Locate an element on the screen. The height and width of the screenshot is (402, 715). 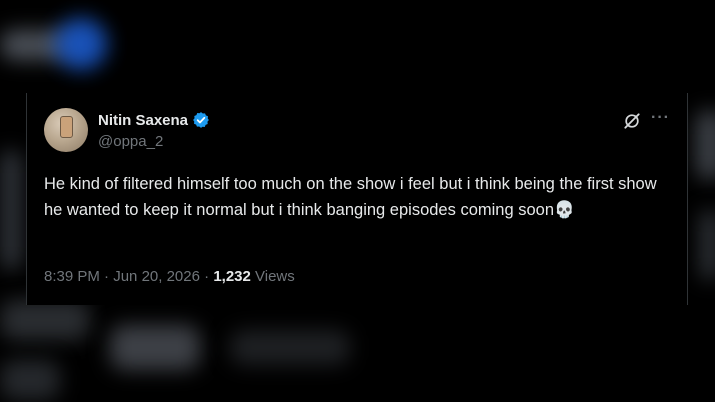
views-label: Views is located at coordinates (272, 276).